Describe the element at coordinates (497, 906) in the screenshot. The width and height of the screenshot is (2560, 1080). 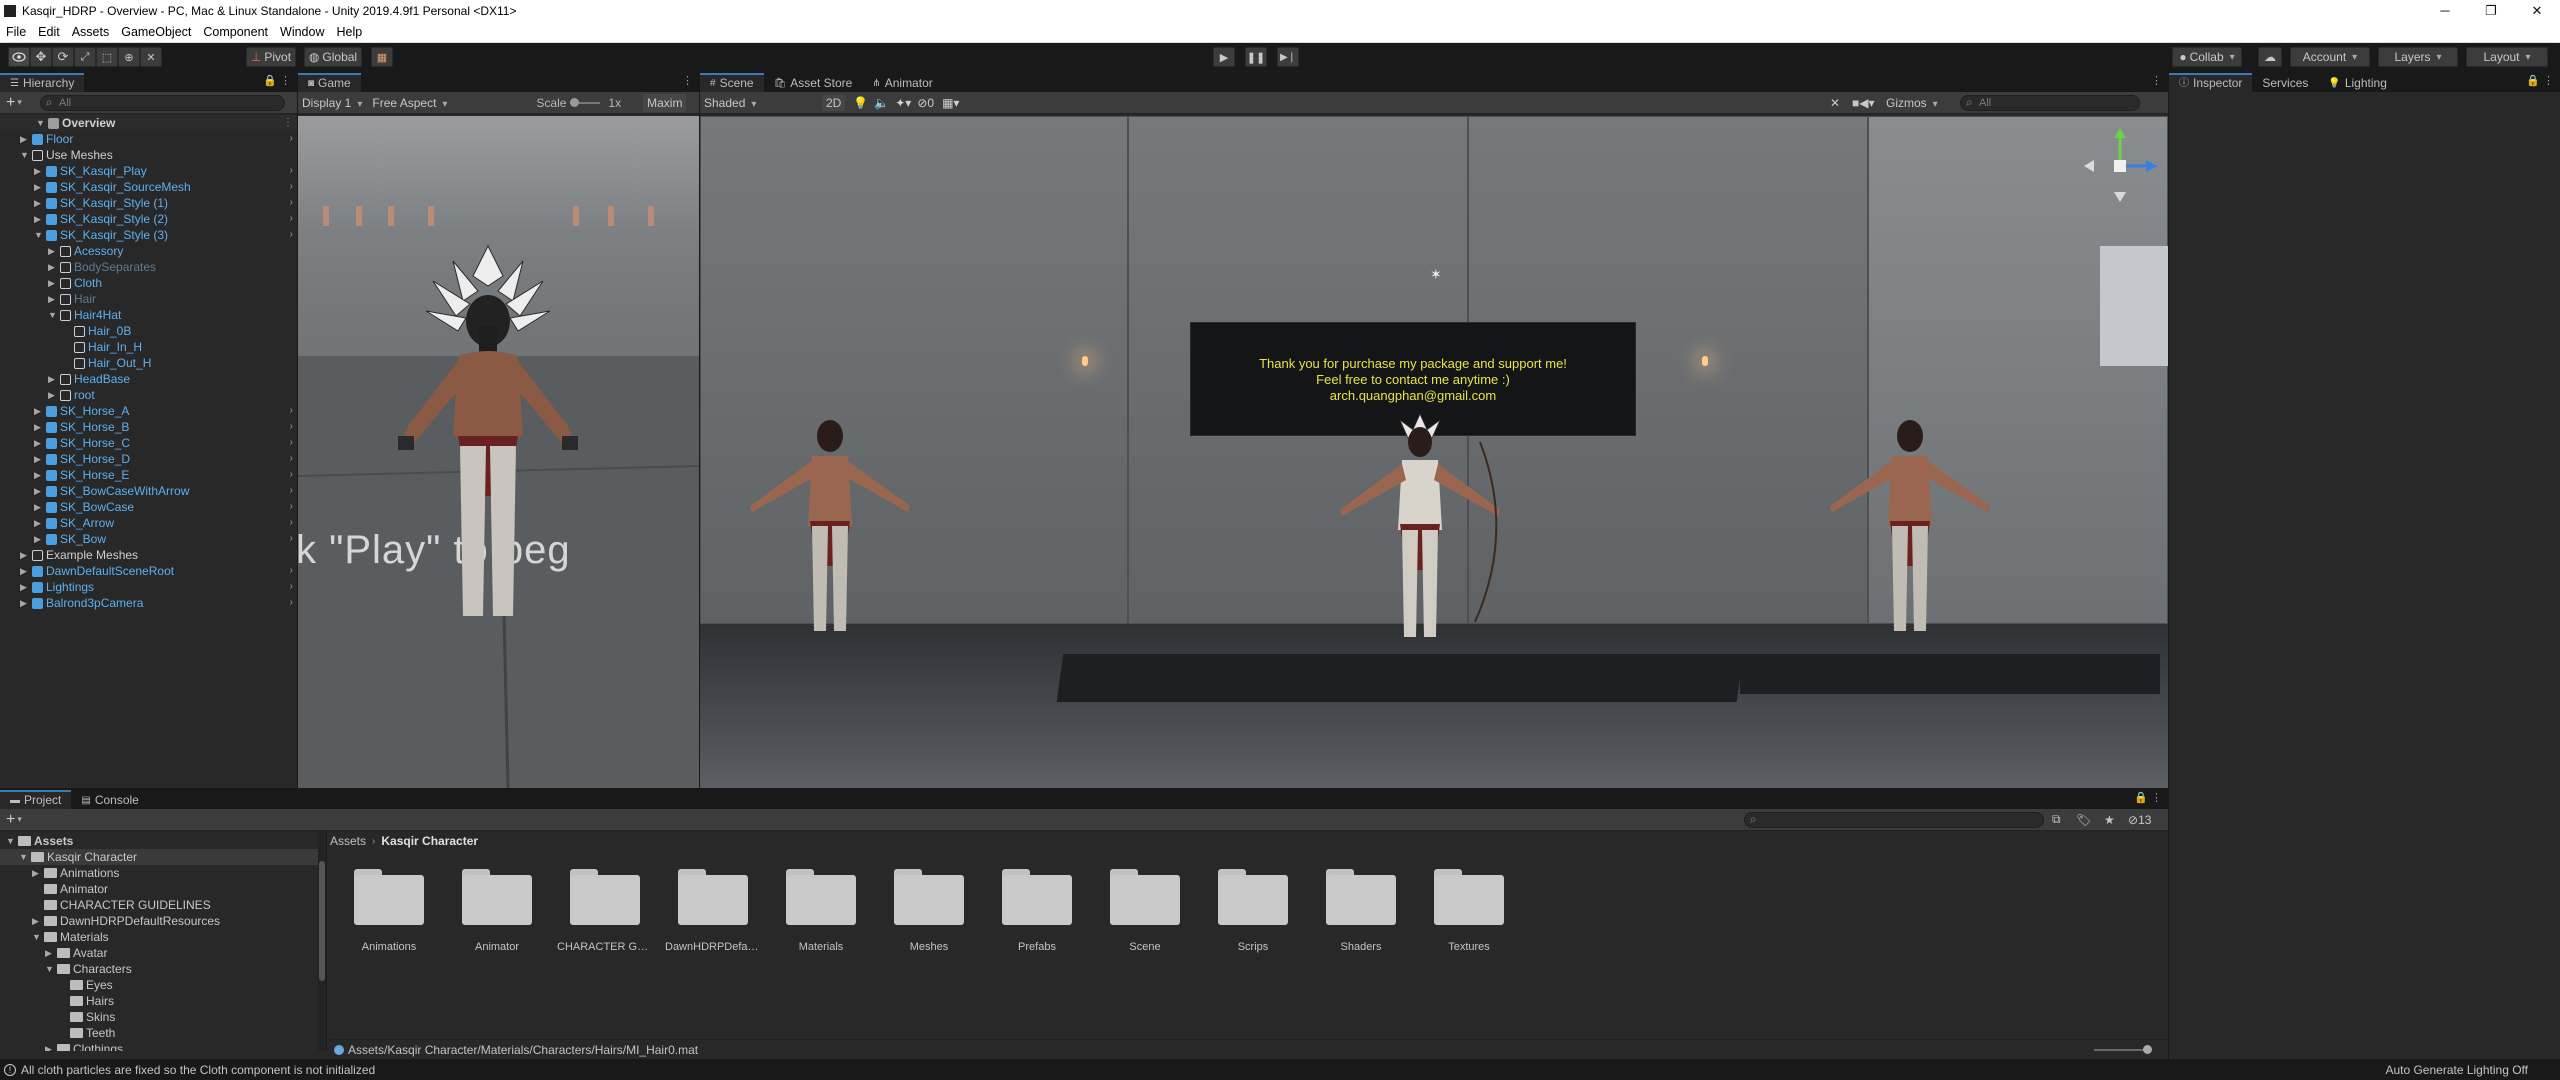
I see `asset-folder: Animator` at that location.